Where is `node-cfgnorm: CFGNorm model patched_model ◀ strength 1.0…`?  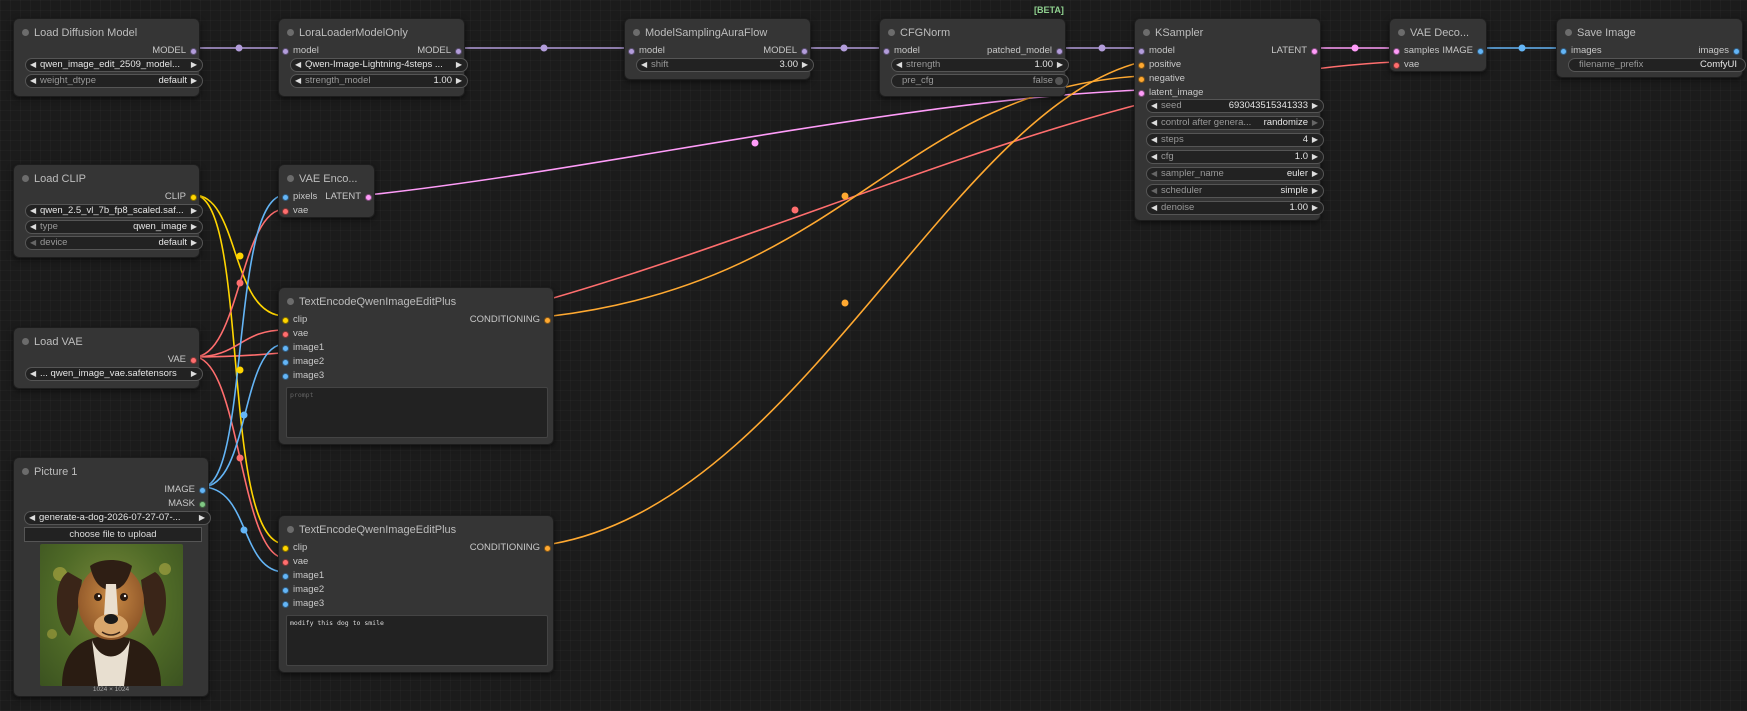 node-cfgnorm: CFGNorm model patched_model ◀ strength 1.0… is located at coordinates (974, 57).